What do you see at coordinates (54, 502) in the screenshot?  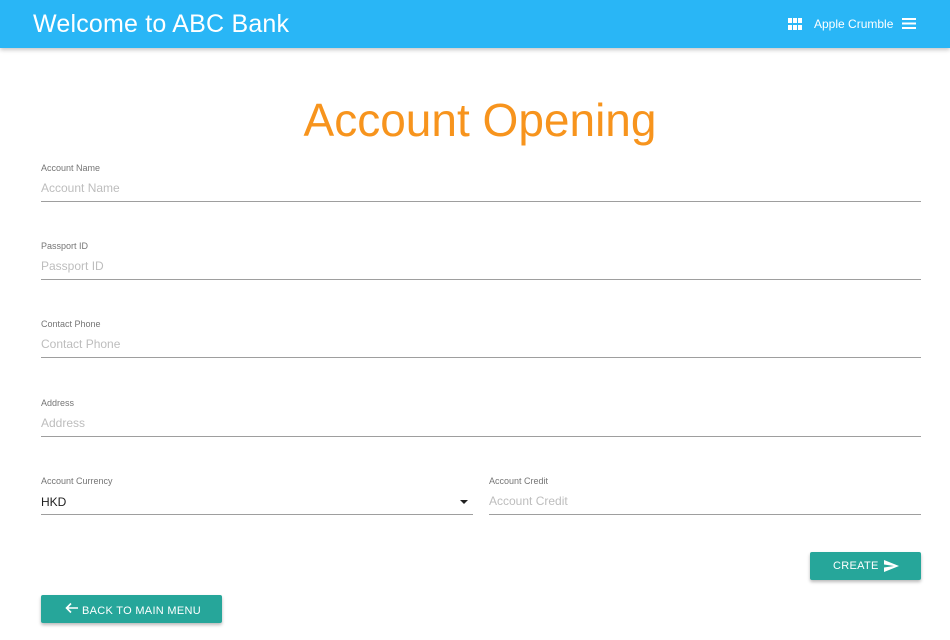 I see `account-currency-value: HKD` at bounding box center [54, 502].